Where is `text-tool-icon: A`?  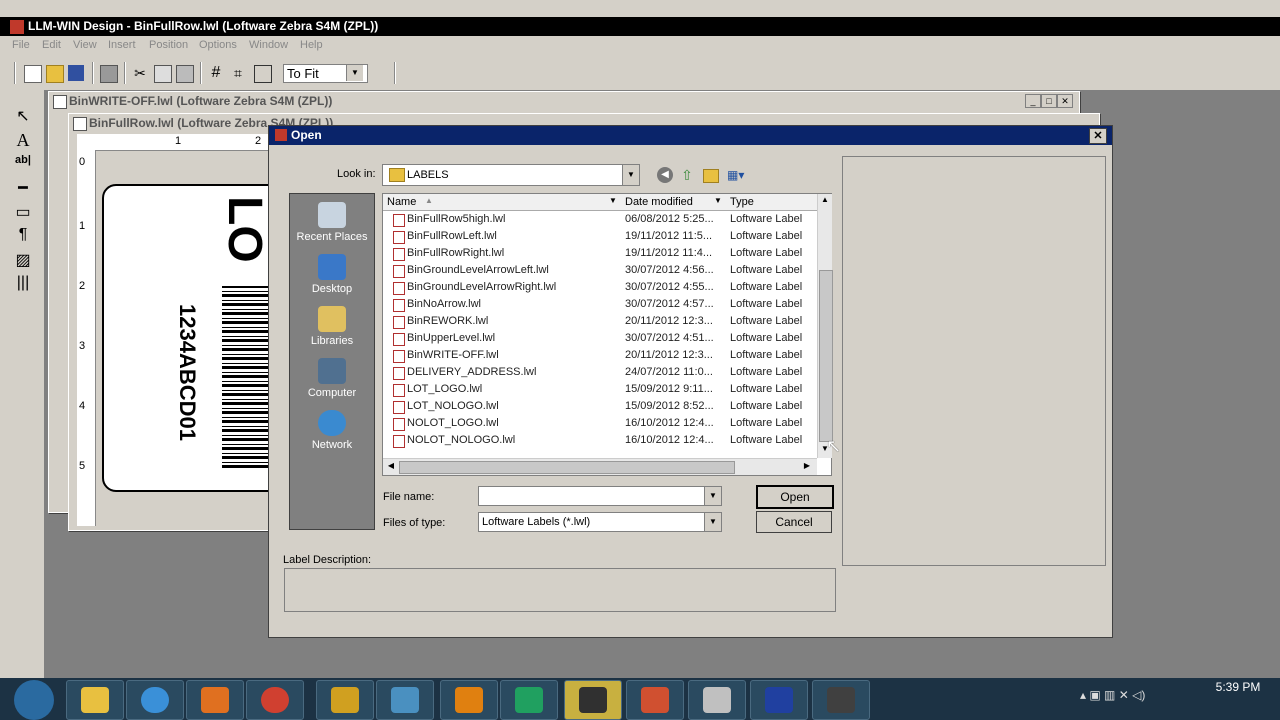
text-tool-icon: A is located at coordinates (23, 140).